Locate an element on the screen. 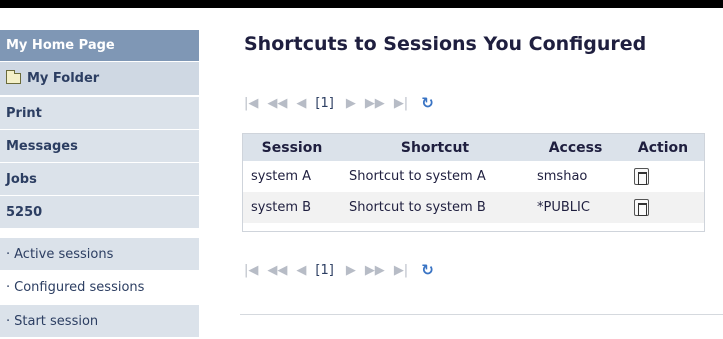 The image size is (723, 339). top-bar is located at coordinates (361, 4).